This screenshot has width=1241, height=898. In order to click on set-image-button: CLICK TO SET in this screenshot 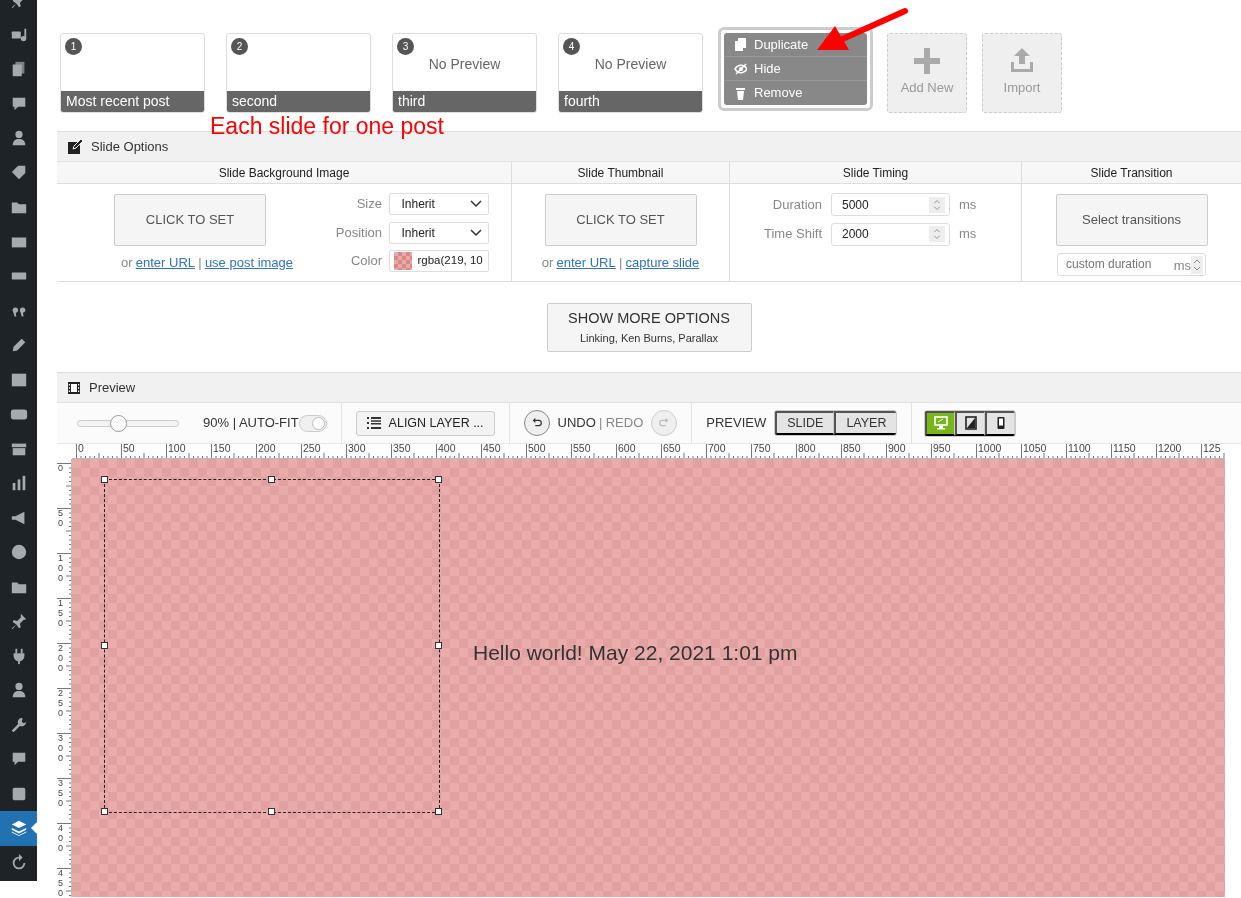, I will do `click(190, 220)`.